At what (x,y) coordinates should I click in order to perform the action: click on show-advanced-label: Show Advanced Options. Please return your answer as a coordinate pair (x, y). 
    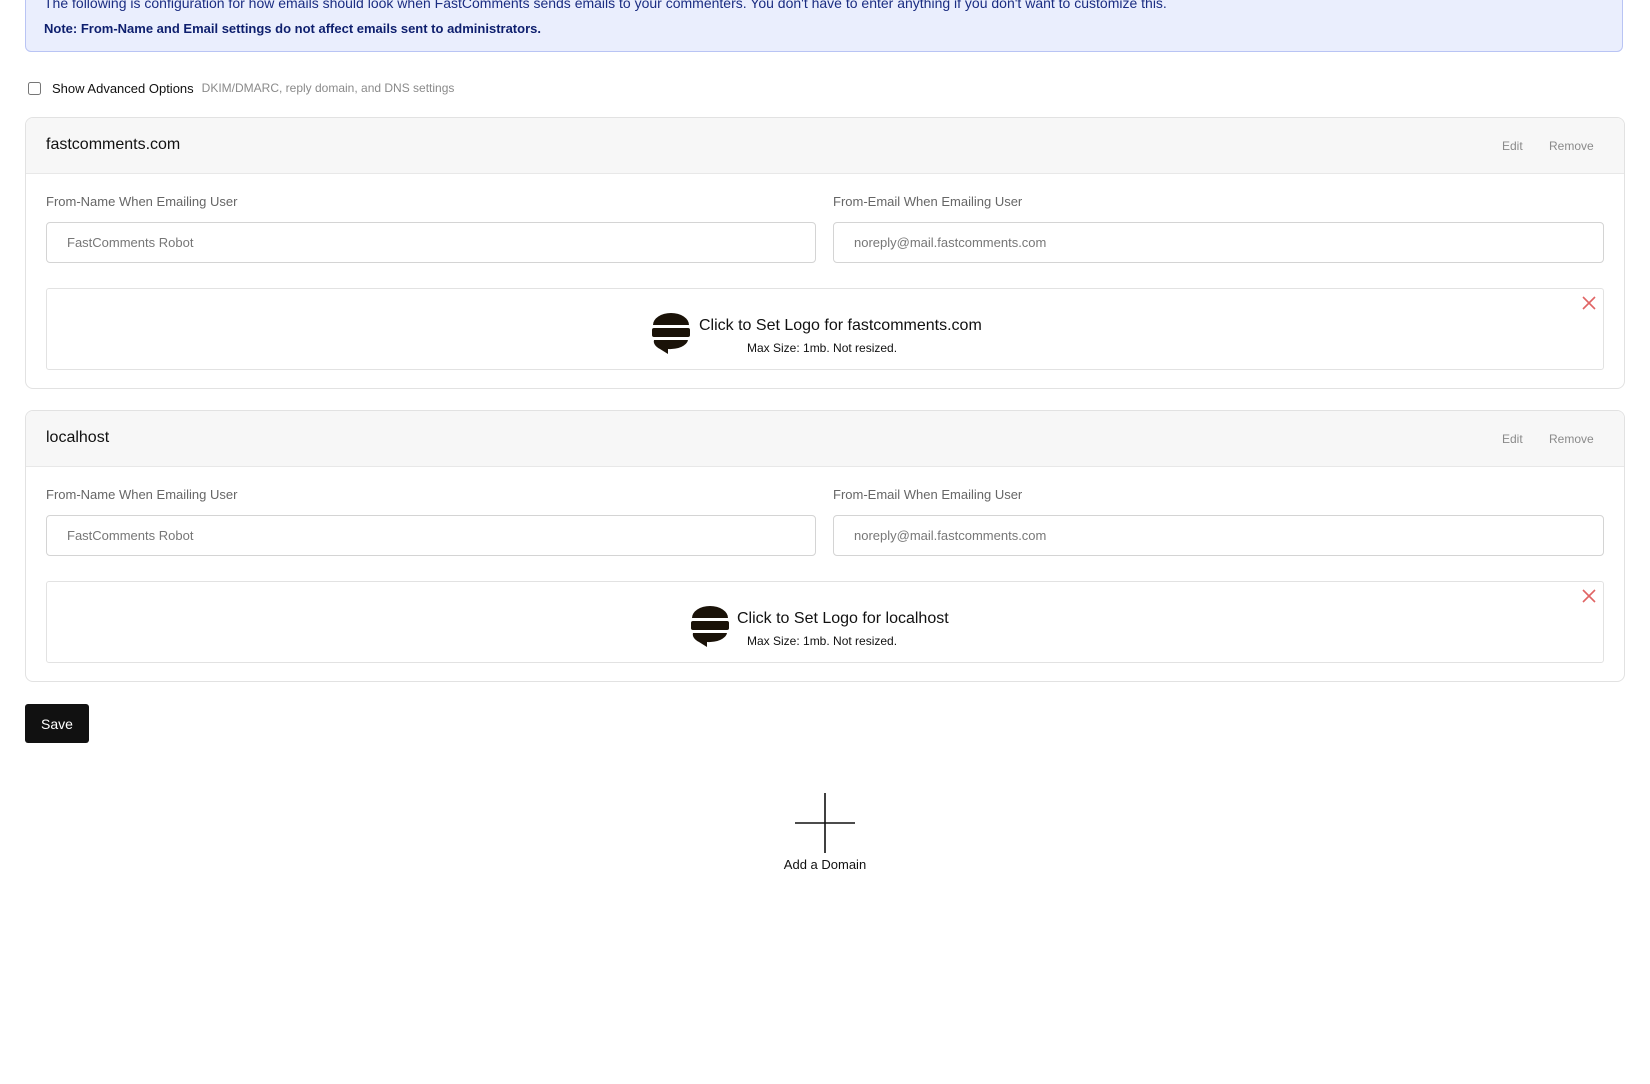
    Looking at the image, I should click on (123, 88).